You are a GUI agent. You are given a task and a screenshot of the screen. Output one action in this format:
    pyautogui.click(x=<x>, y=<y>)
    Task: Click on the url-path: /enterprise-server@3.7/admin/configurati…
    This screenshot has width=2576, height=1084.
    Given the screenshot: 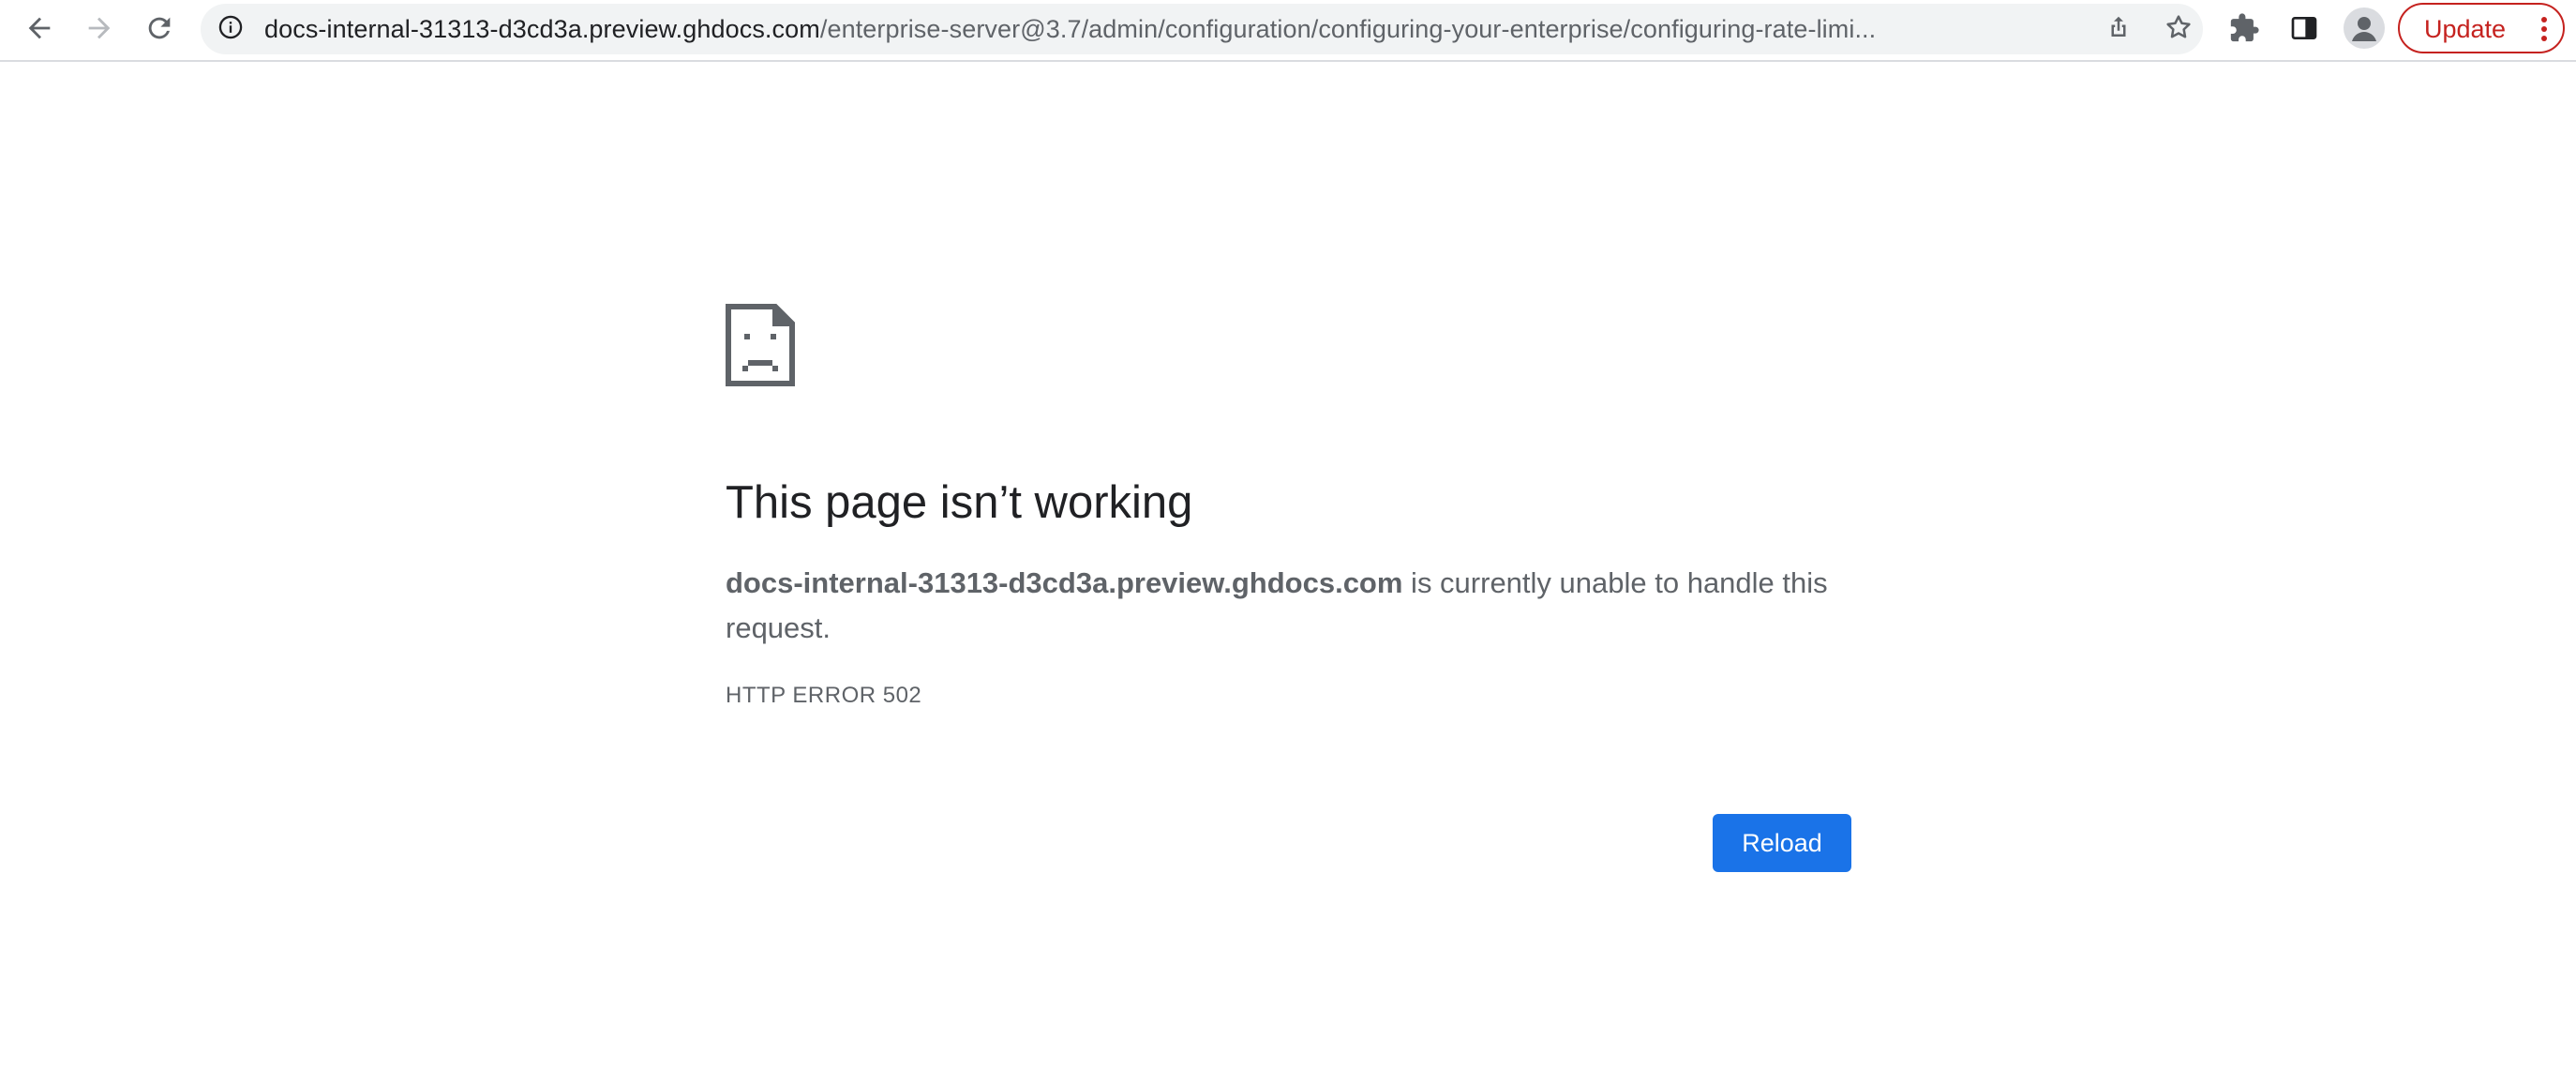 What is the action you would take?
    pyautogui.click(x=1348, y=29)
    